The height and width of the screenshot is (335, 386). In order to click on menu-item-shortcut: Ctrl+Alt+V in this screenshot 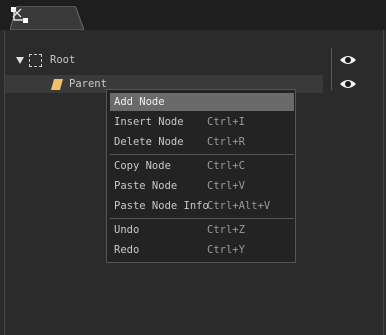, I will do `click(239, 206)`.